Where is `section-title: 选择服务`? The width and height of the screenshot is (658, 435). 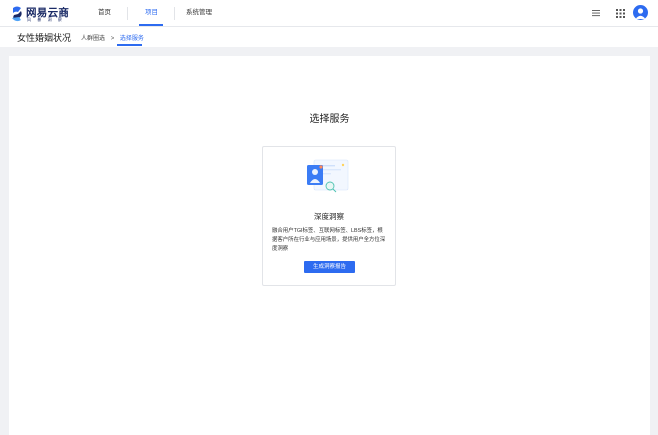
section-title: 选择服务 is located at coordinates (329, 119).